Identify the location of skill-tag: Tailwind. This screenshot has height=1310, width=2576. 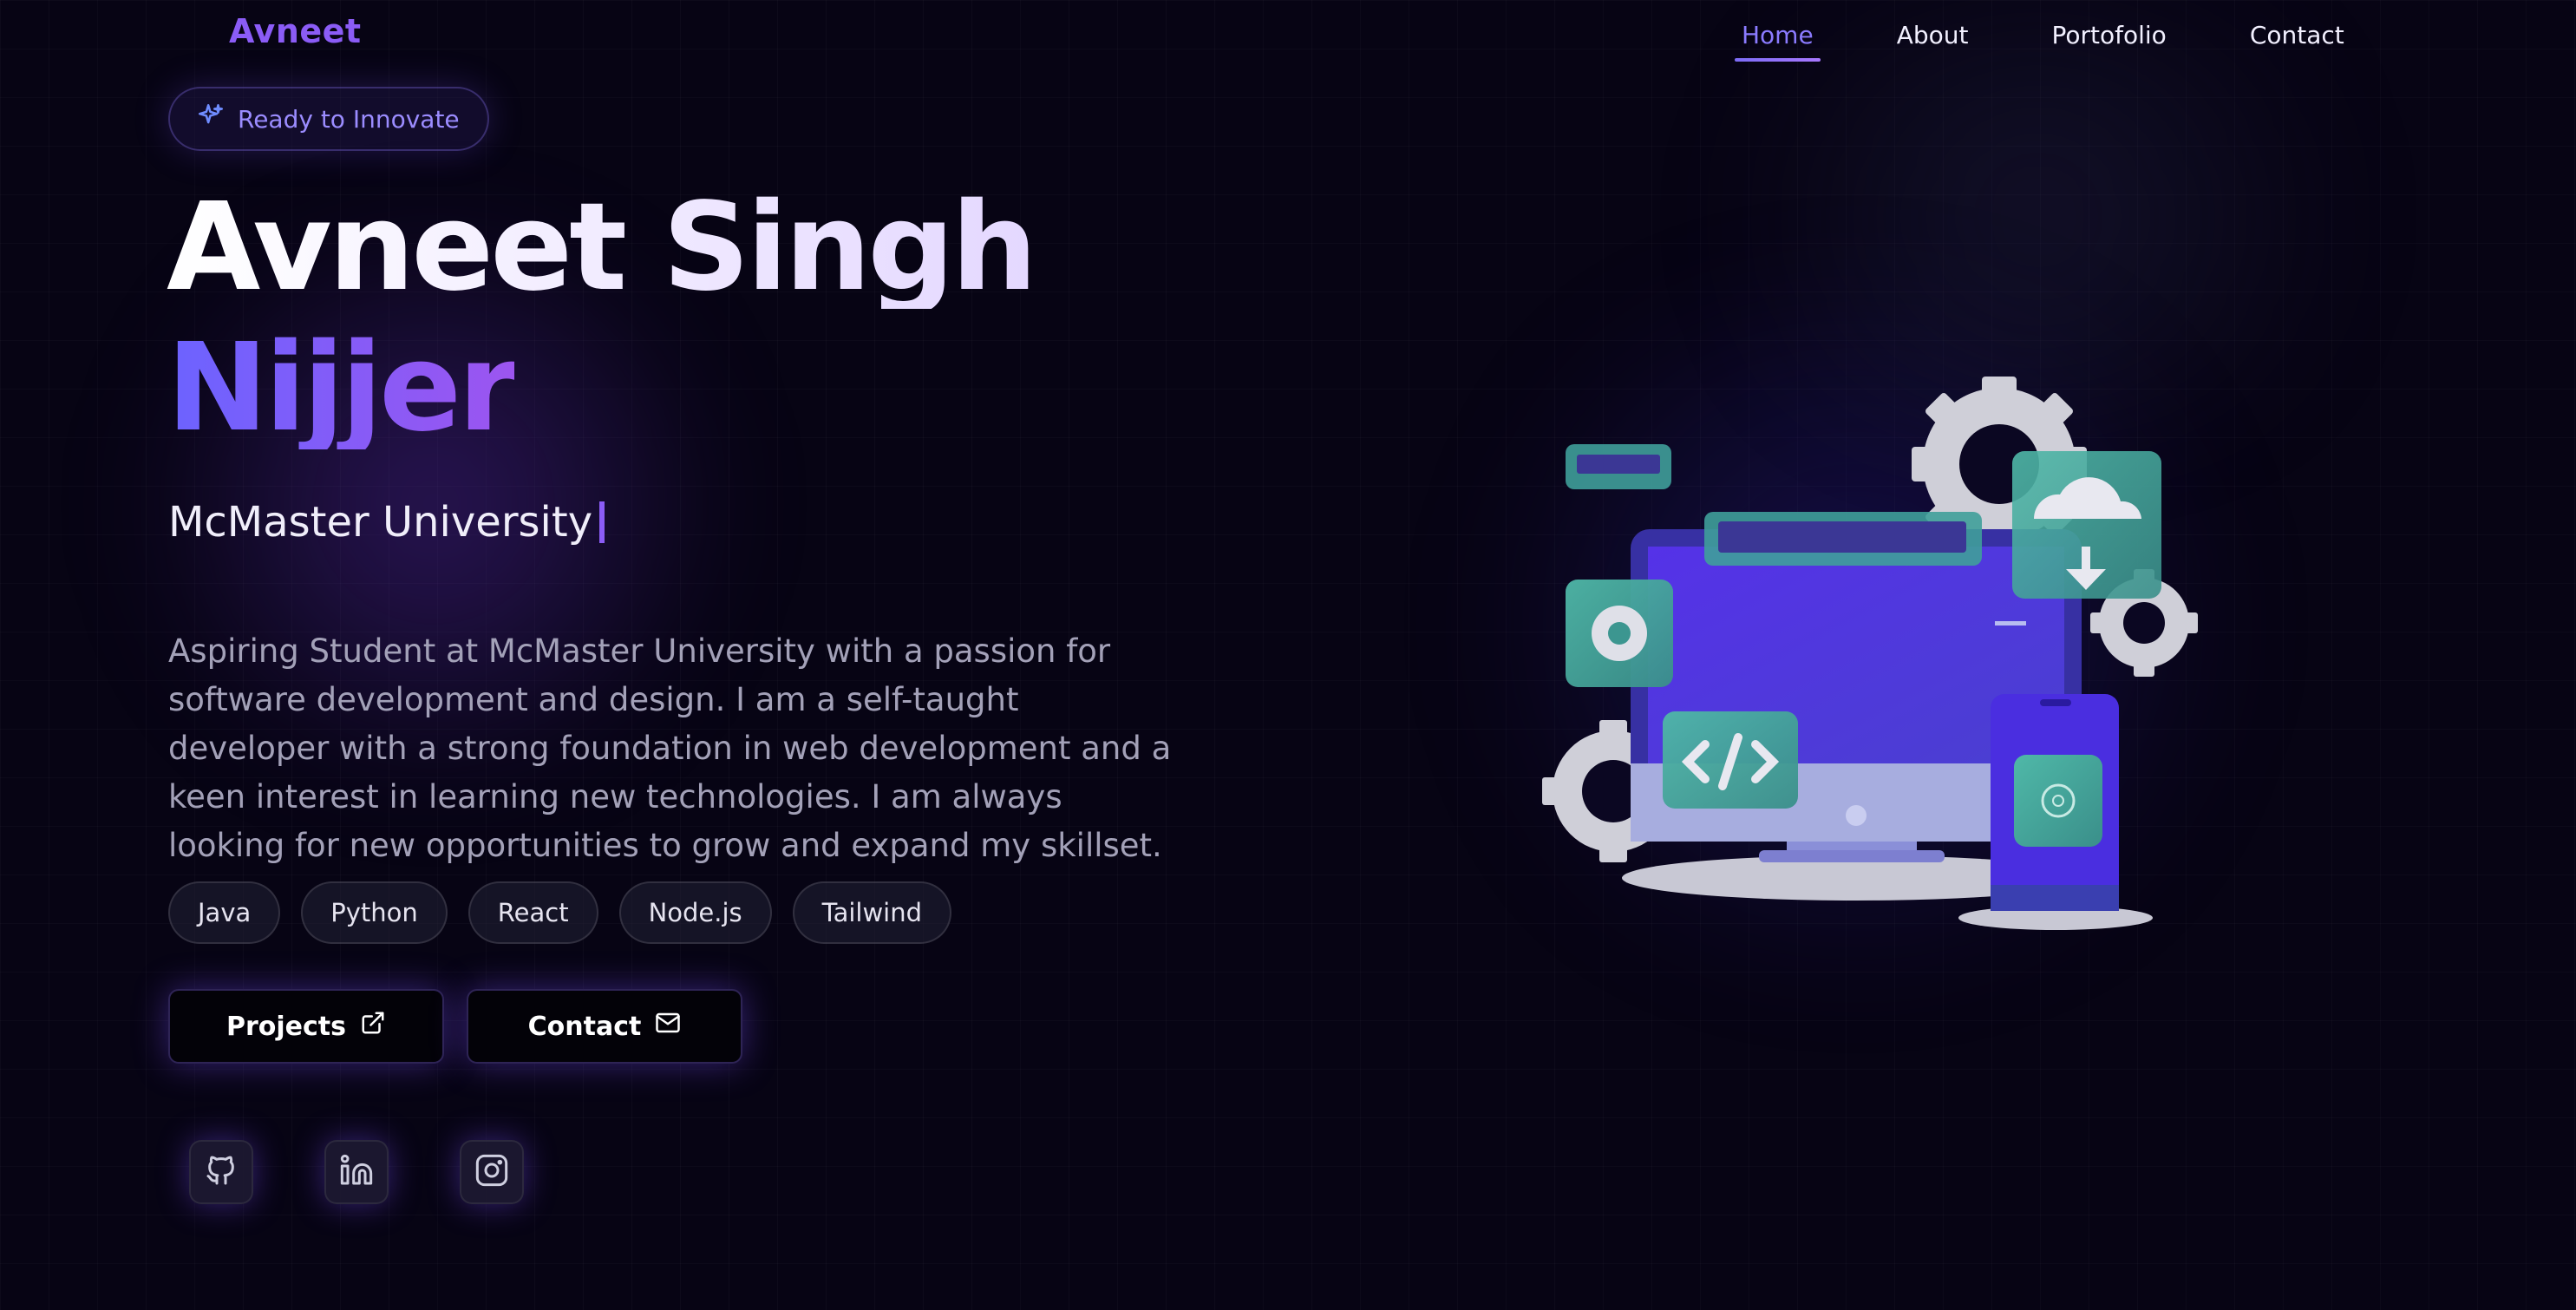
(872, 912).